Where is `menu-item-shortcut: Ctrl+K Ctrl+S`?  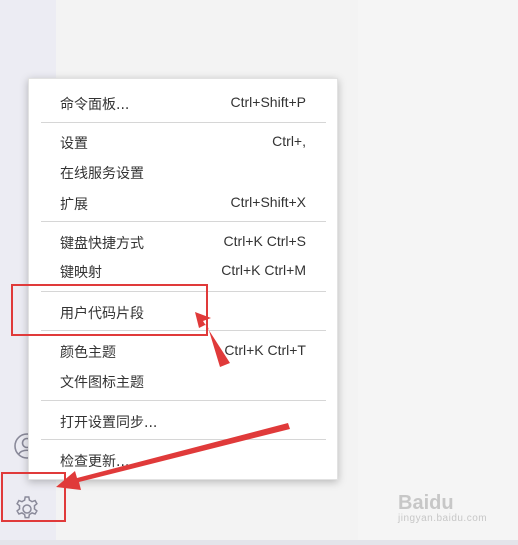 menu-item-shortcut: Ctrl+K Ctrl+S is located at coordinates (264, 241).